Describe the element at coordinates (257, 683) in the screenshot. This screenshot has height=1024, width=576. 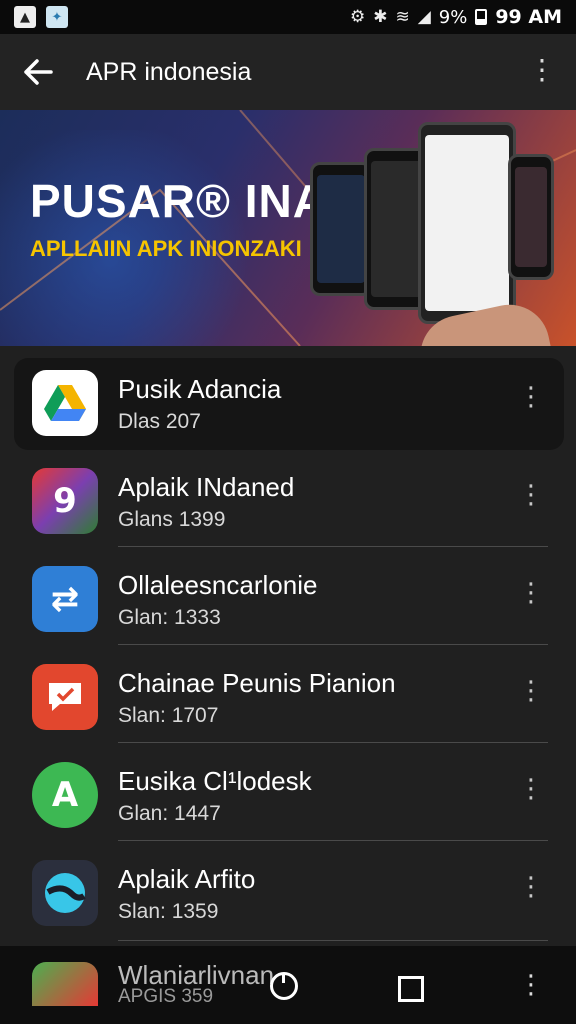
I see `app-name: Chainae Peunis Pianion` at that location.